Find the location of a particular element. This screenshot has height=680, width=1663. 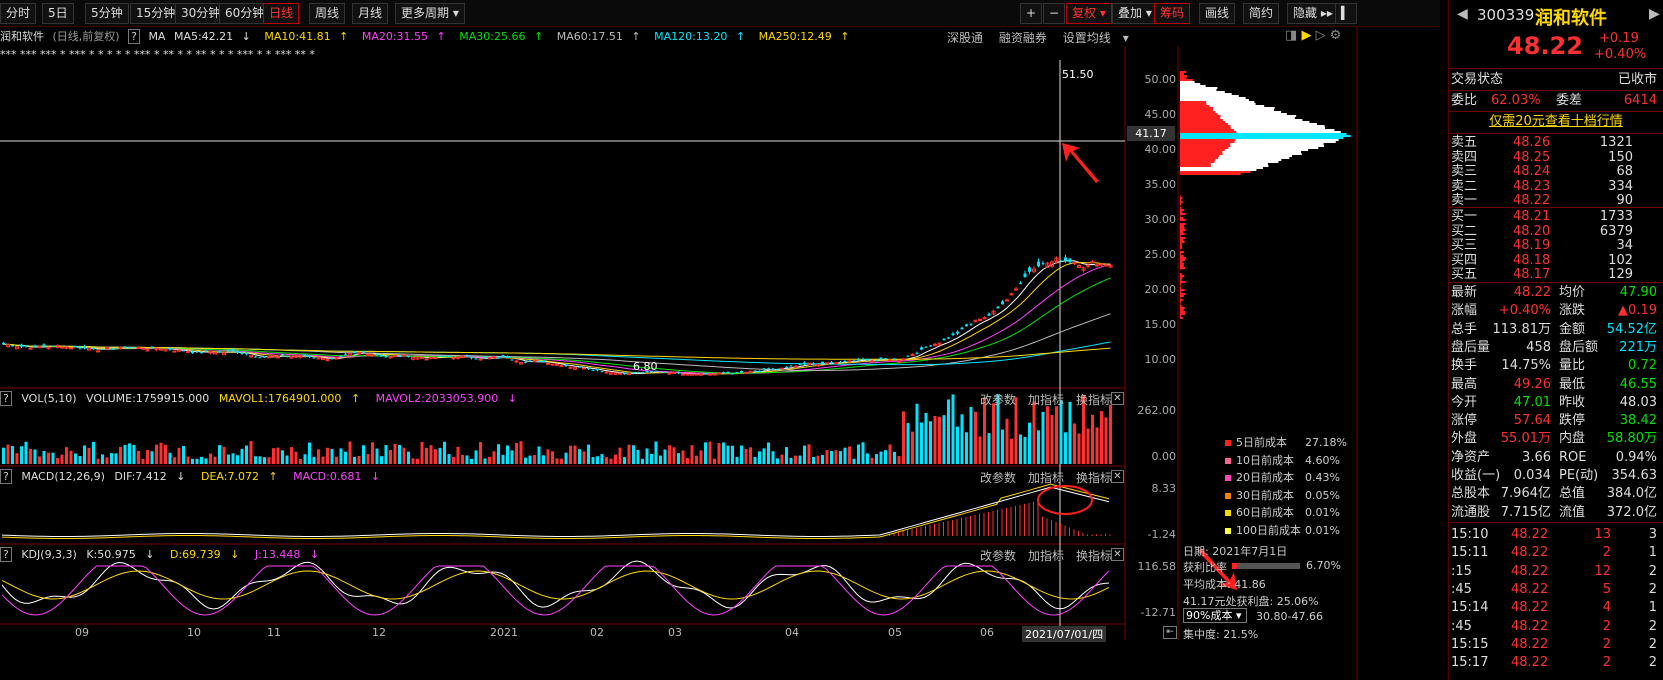

time-tick: 06 is located at coordinates (987, 632).